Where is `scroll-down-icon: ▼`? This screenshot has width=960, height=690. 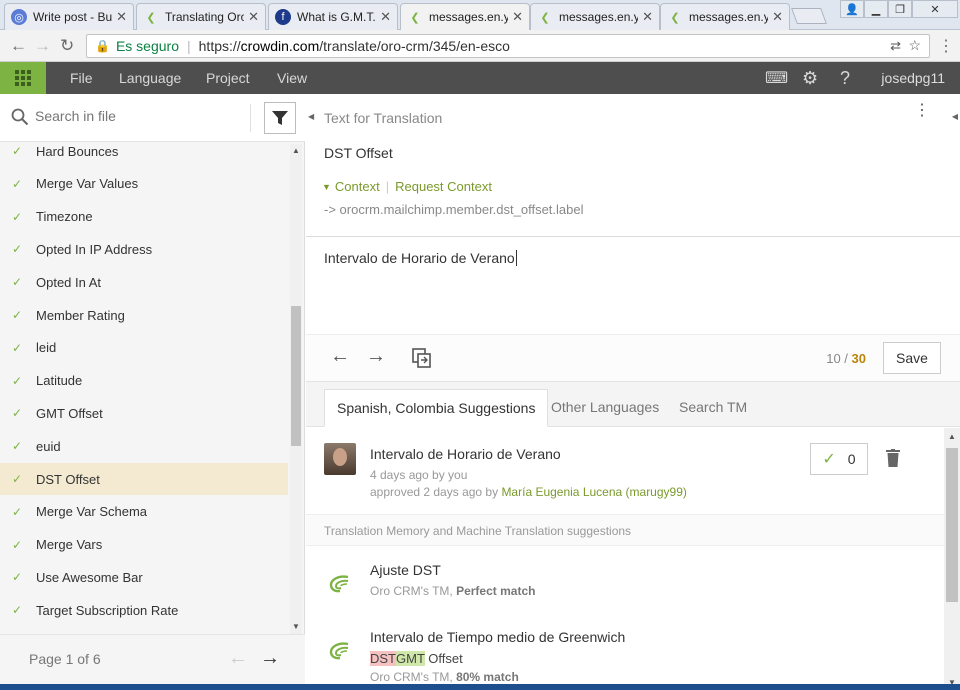
scroll-down-icon: ▼ is located at coordinates (296, 626).